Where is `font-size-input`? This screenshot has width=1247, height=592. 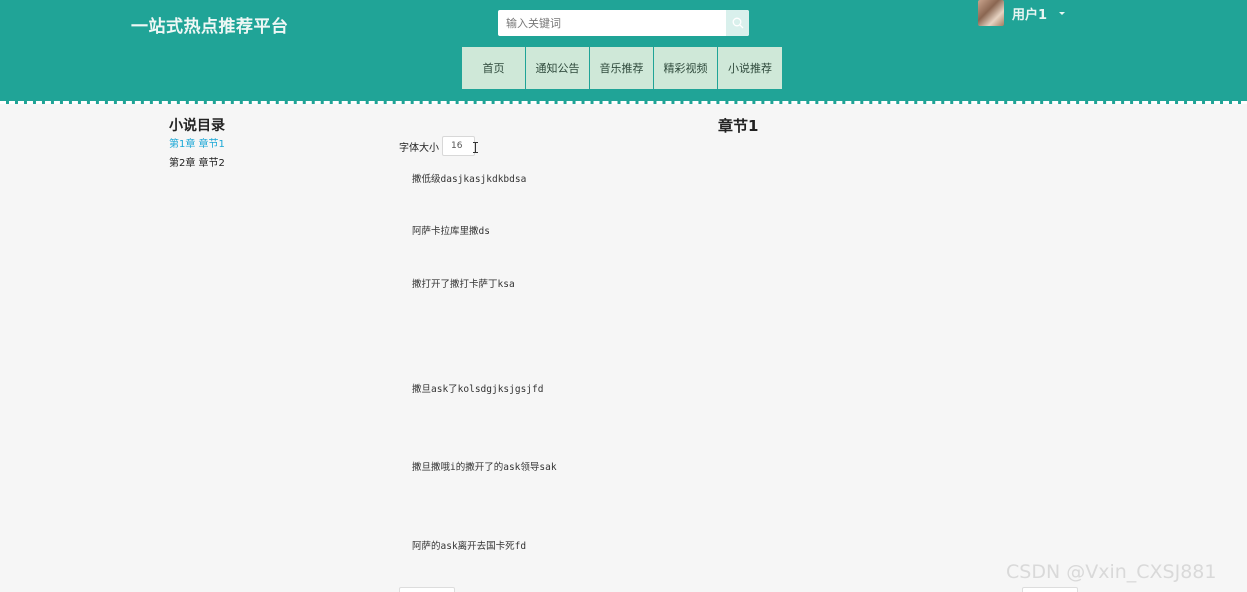
font-size-input is located at coordinates (458, 146).